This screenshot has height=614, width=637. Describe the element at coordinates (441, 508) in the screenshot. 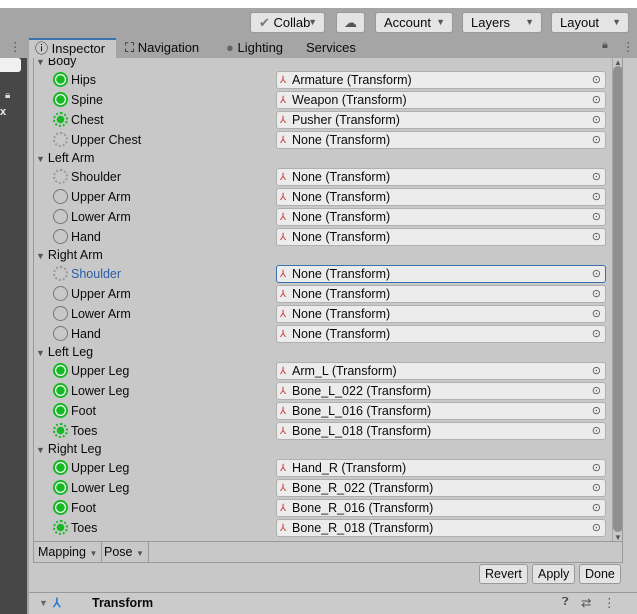

I see `transform-object-field: ⅄ Bone_R_016 (Transform) ⊙` at that location.